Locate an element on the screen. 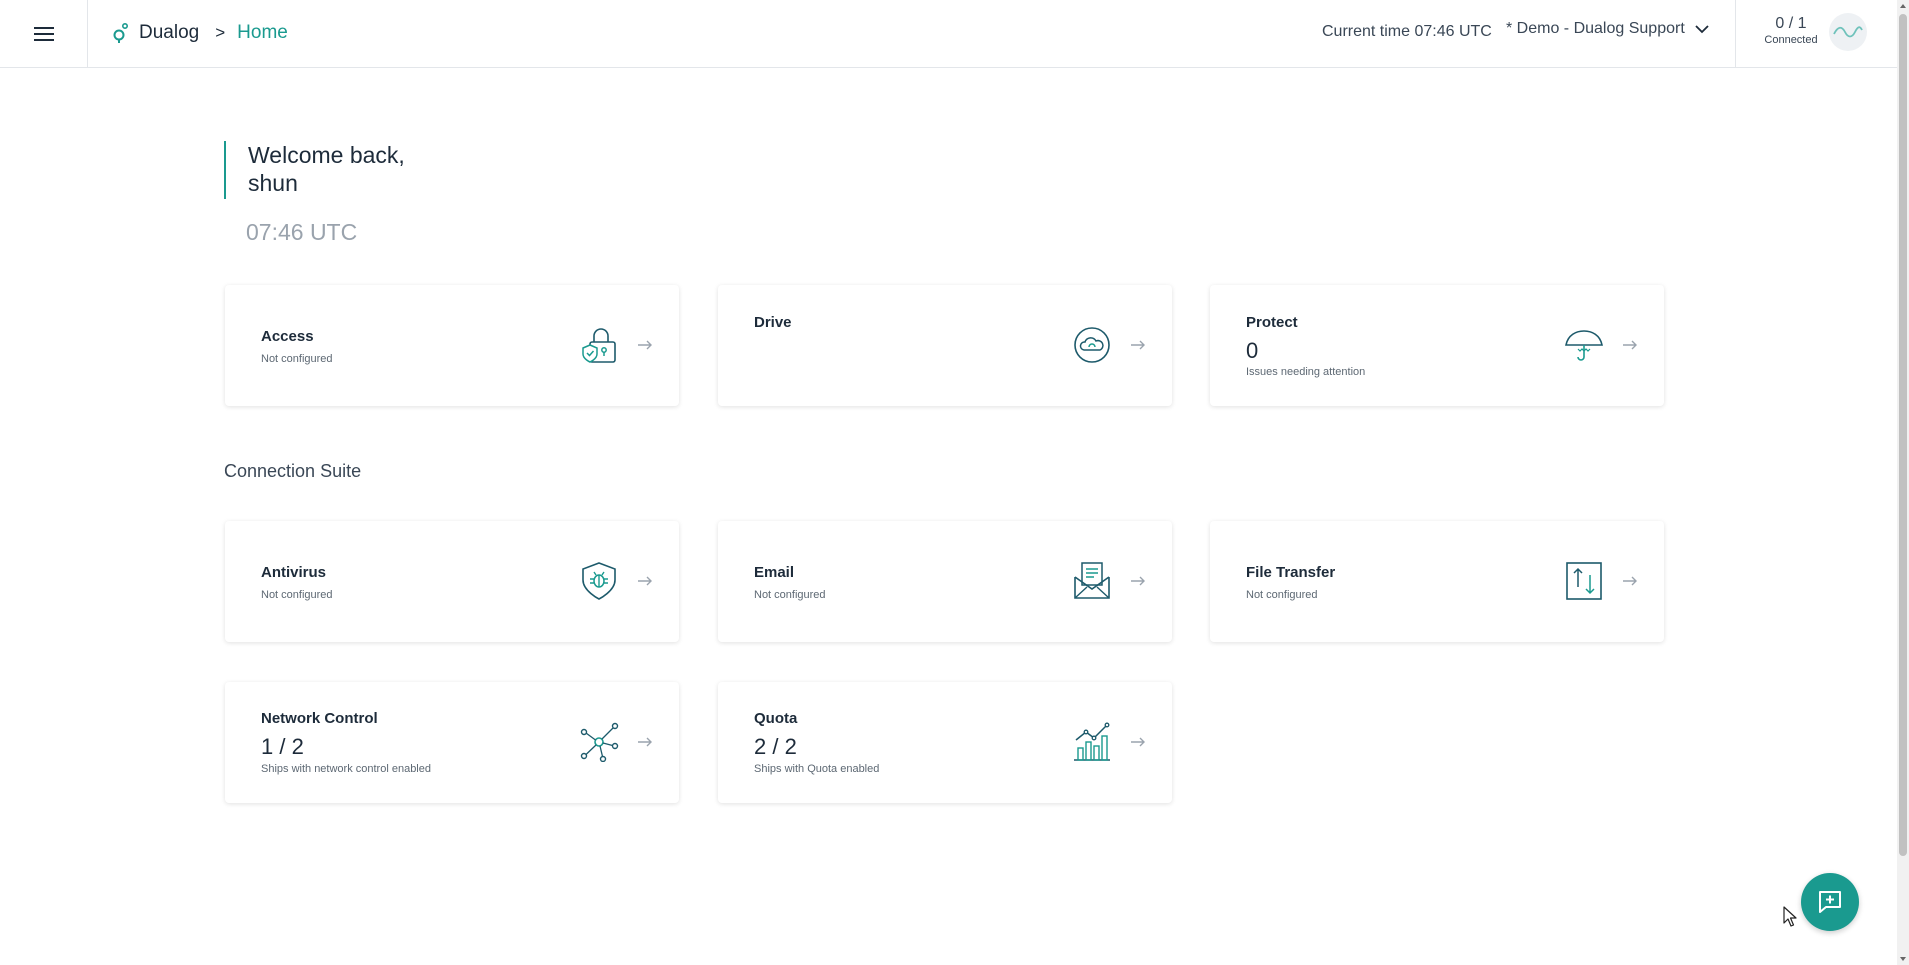 Image resolution: width=1909 pixels, height=965 pixels. cloud-icon is located at coordinates (1092, 345).